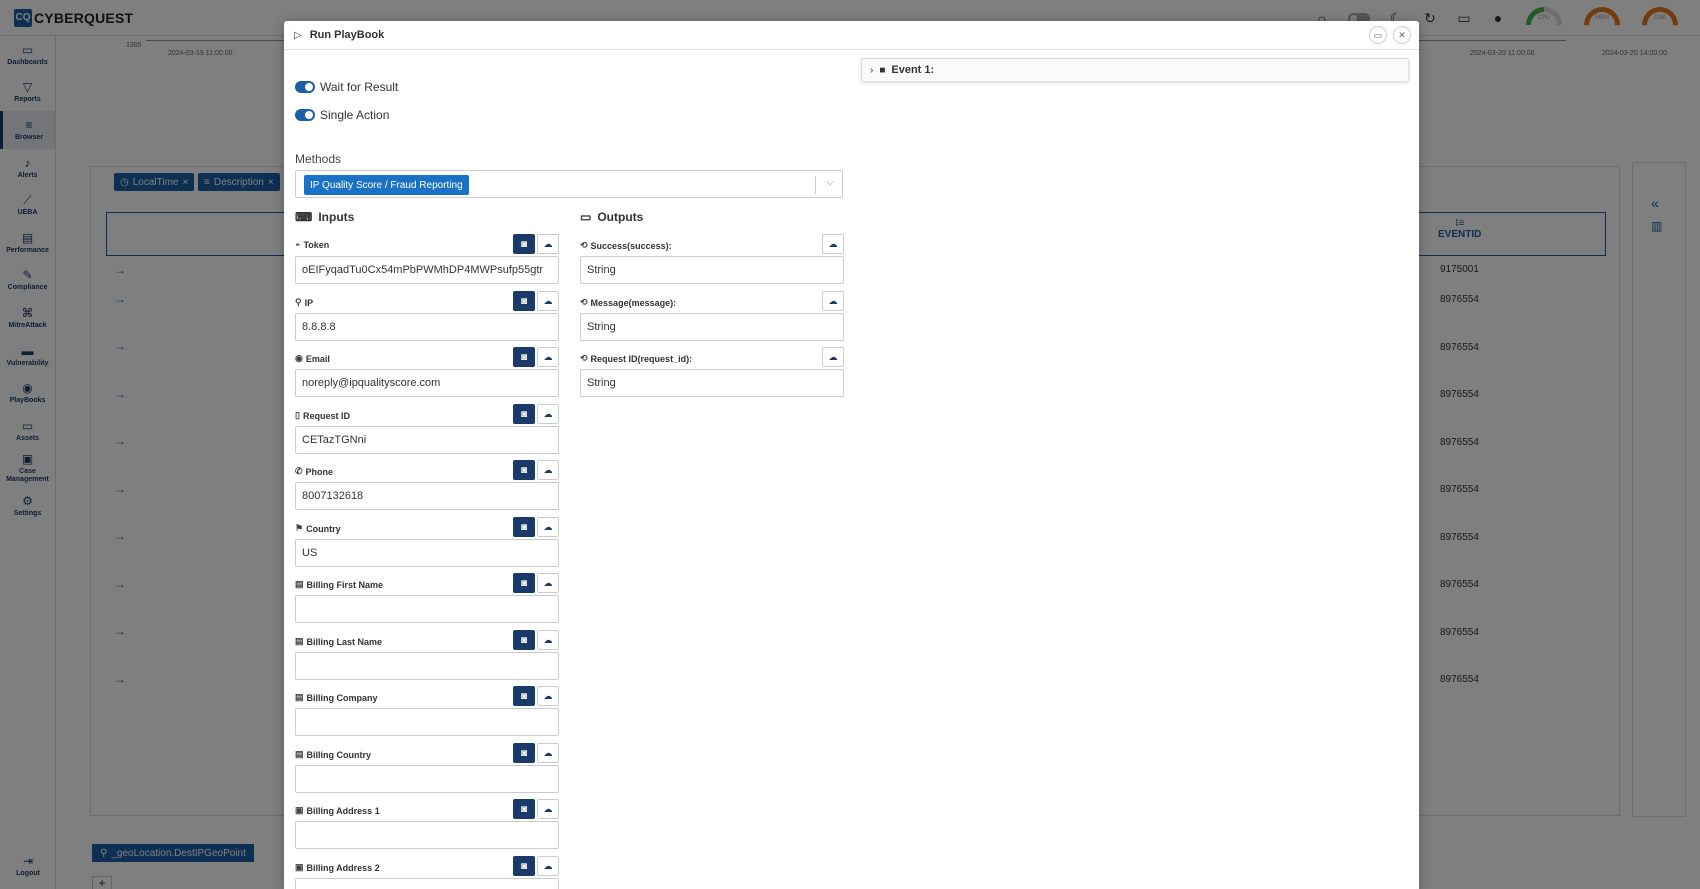 This screenshot has height=889, width=1700. What do you see at coordinates (427, 666) in the screenshot?
I see `billing-last-name-input` at bounding box center [427, 666].